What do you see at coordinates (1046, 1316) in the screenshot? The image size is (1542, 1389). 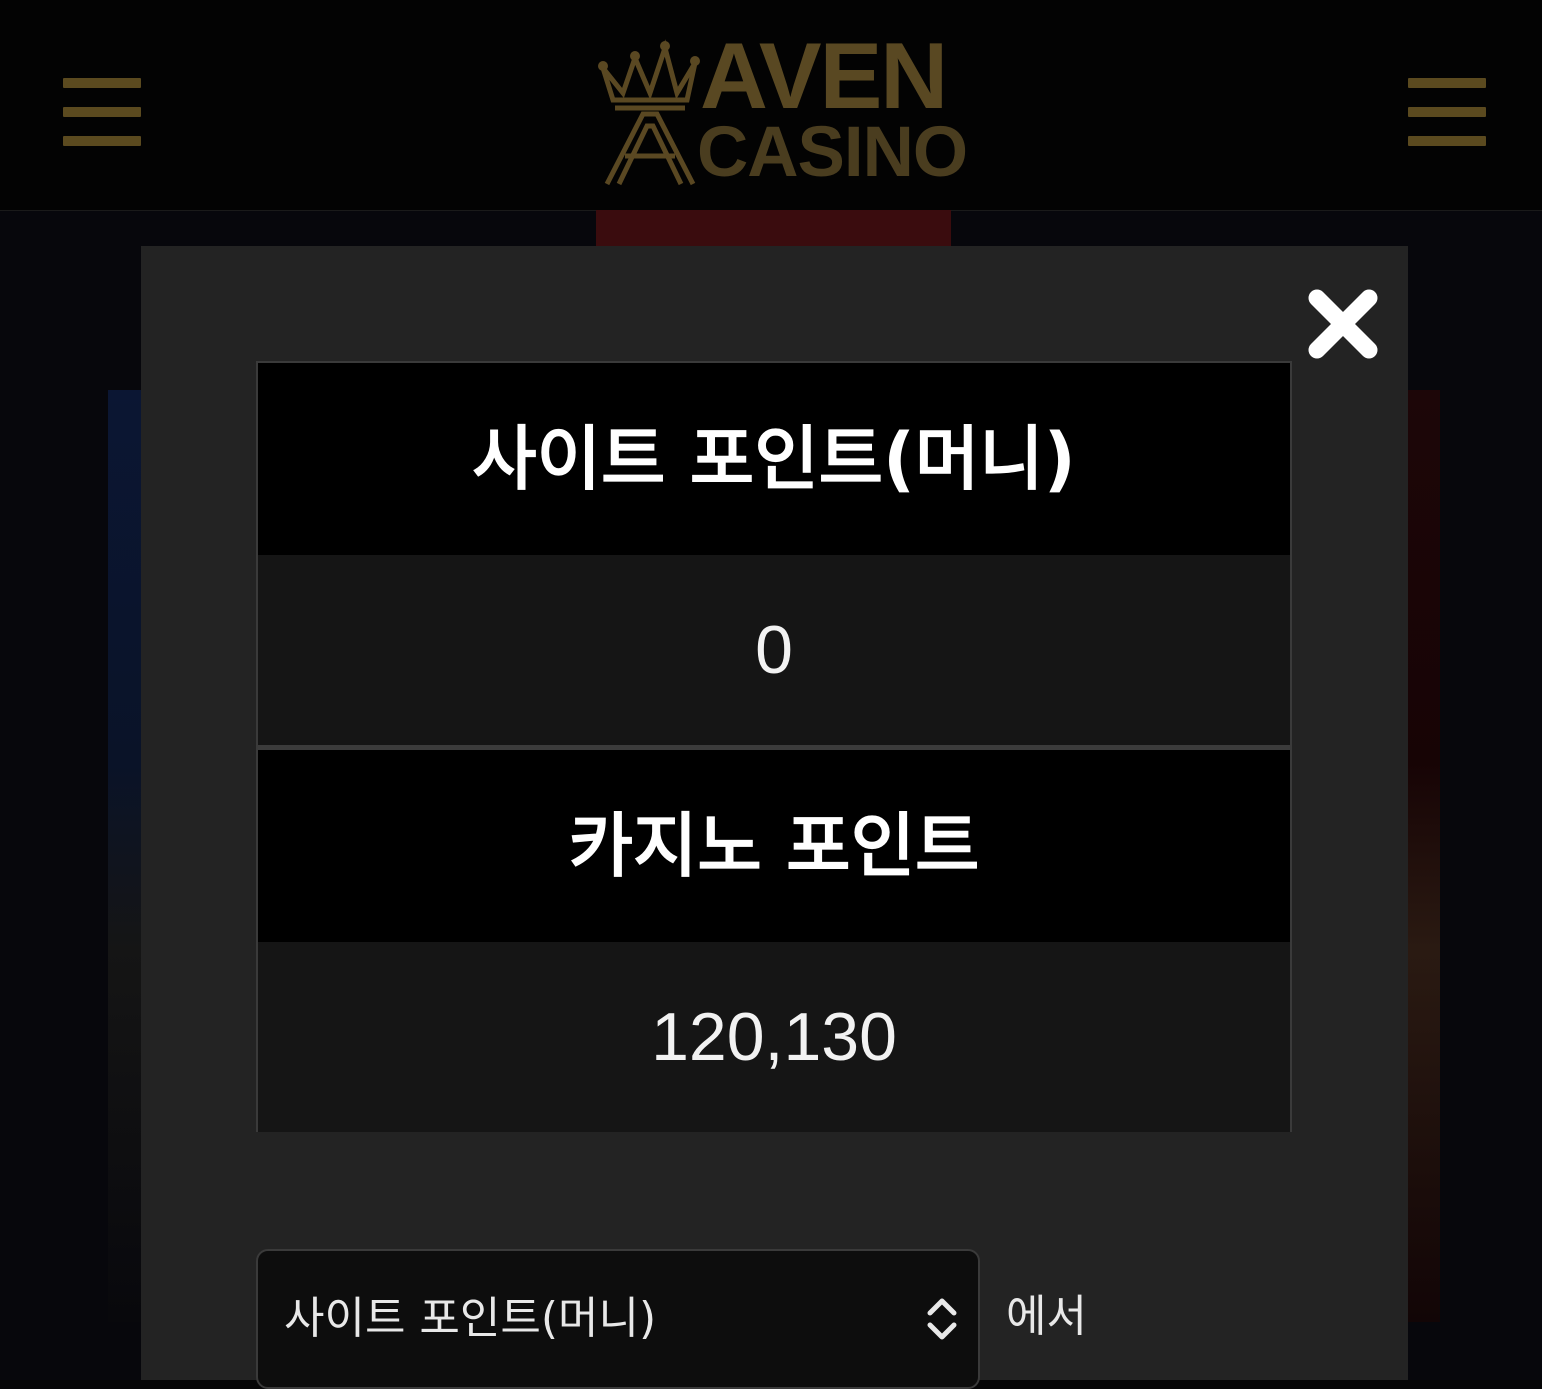 I see `source-suffix-label: 에서` at bounding box center [1046, 1316].